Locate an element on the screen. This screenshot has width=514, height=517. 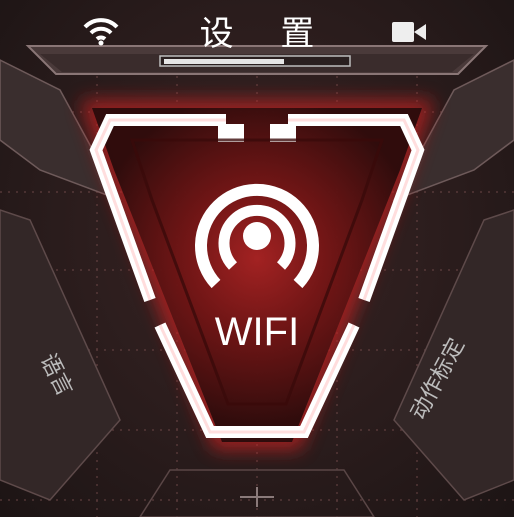
wireless-broadcast-icon is located at coordinates (257, 229).